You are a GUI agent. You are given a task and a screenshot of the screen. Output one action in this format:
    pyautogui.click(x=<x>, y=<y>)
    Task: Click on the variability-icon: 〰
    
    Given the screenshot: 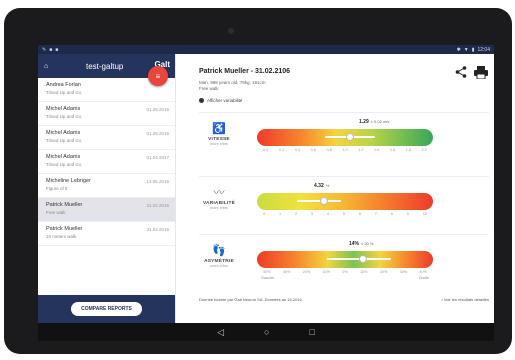 What is the action you would take?
    pyautogui.click(x=219, y=193)
    